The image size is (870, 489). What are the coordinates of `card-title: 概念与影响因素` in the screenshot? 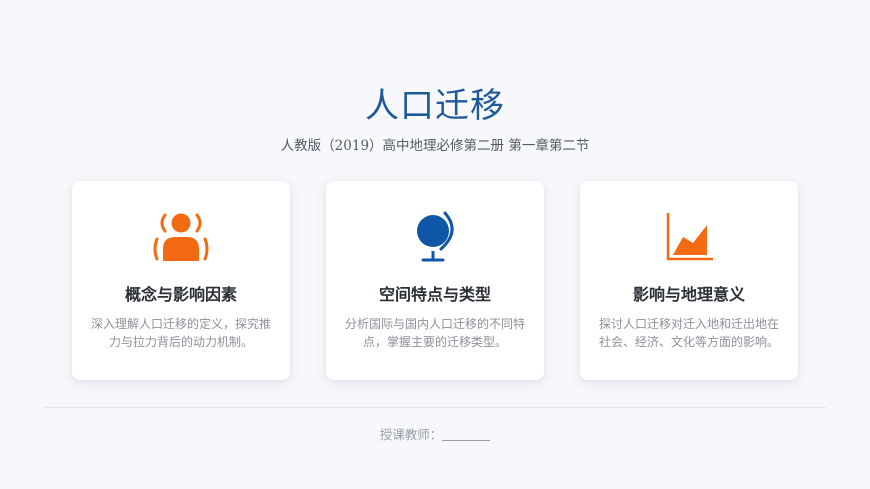 It's located at (180, 294).